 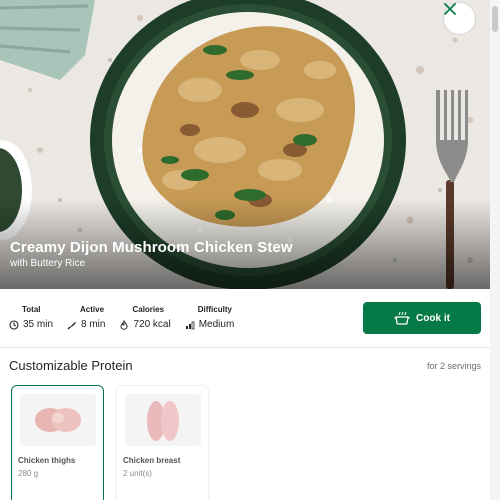 What do you see at coordinates (31, 317) in the screenshot?
I see `stat-total-time: Total 35 min` at bounding box center [31, 317].